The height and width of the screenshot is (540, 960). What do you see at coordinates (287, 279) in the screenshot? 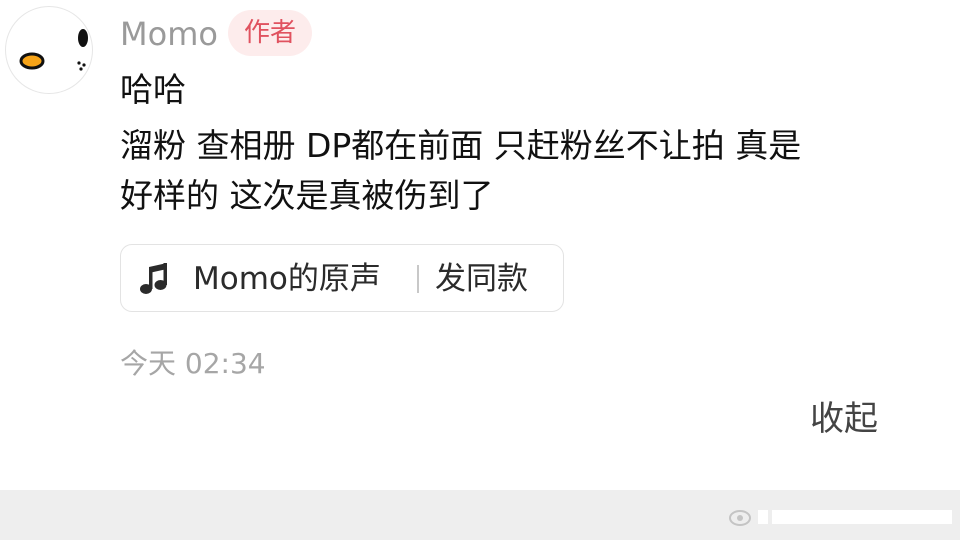
I see `sound-name: Momo的原声` at bounding box center [287, 279].